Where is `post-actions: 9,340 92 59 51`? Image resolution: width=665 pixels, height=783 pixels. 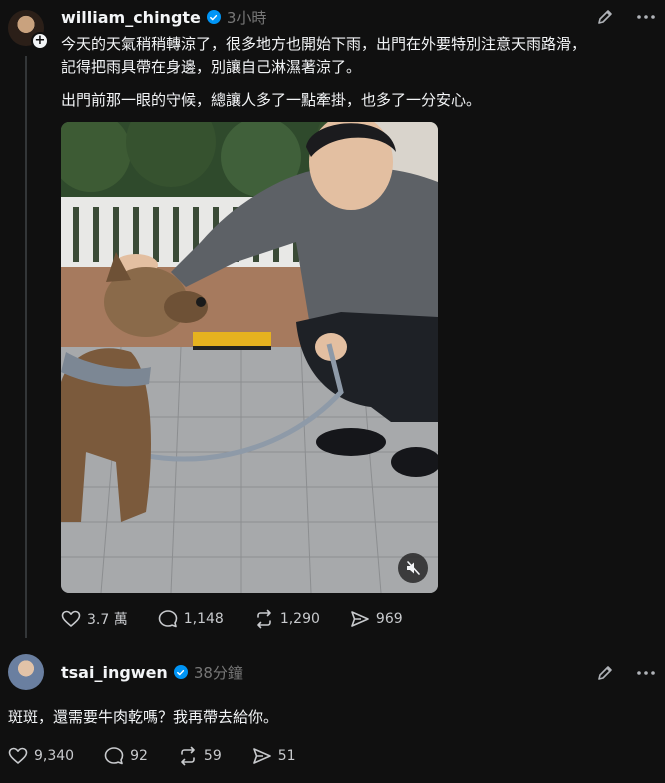
post-actions: 9,340 92 59 51 is located at coordinates (152, 756).